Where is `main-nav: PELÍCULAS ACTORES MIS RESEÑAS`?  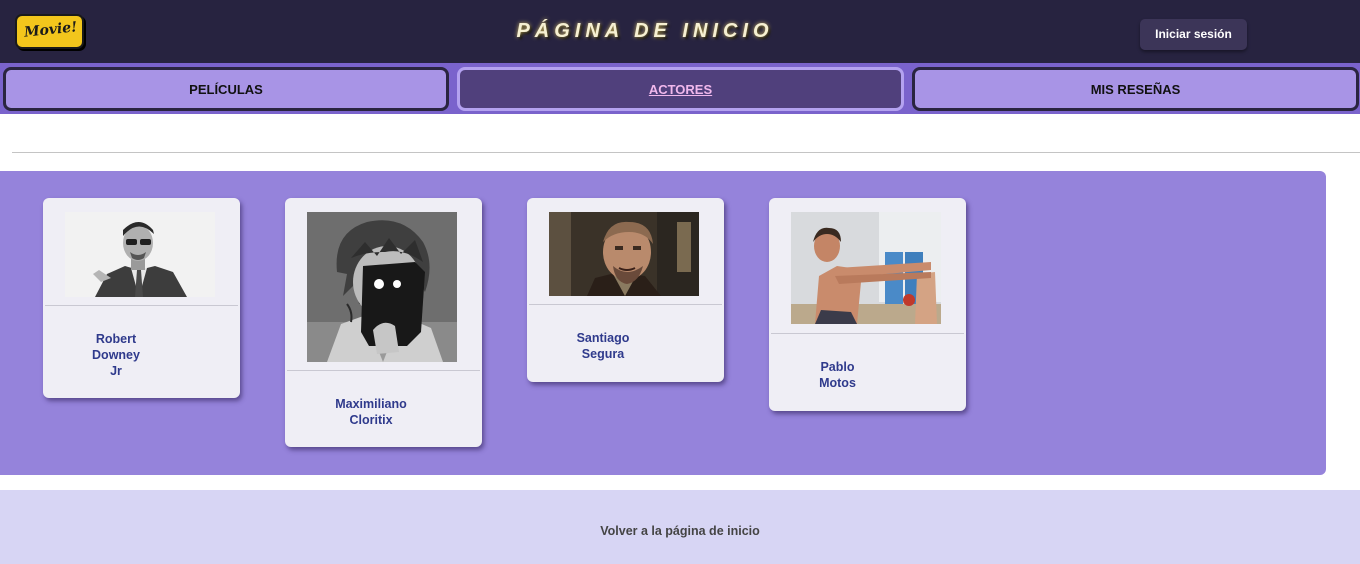 main-nav: PELÍCULAS ACTORES MIS RESEÑAS is located at coordinates (680, 88).